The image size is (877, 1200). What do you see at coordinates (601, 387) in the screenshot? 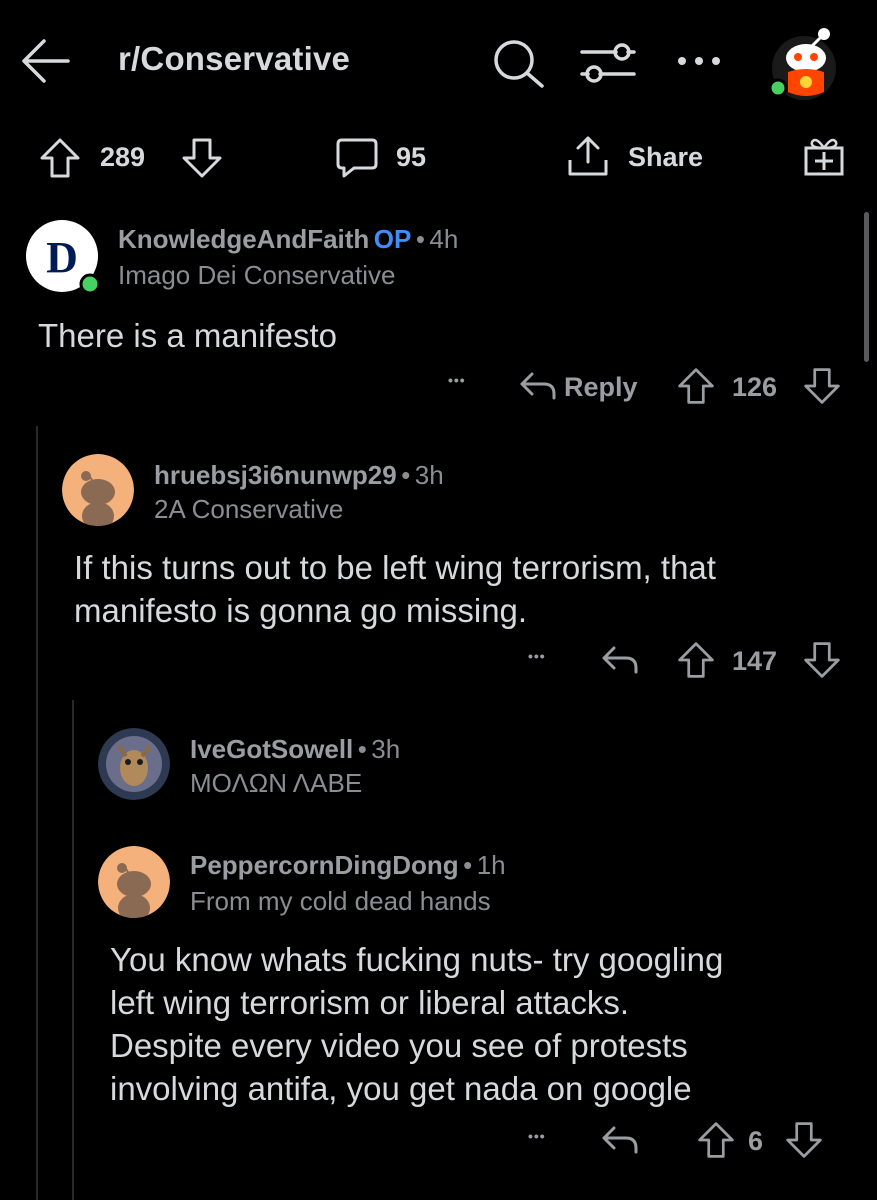
I see `reply-button: Reply` at bounding box center [601, 387].